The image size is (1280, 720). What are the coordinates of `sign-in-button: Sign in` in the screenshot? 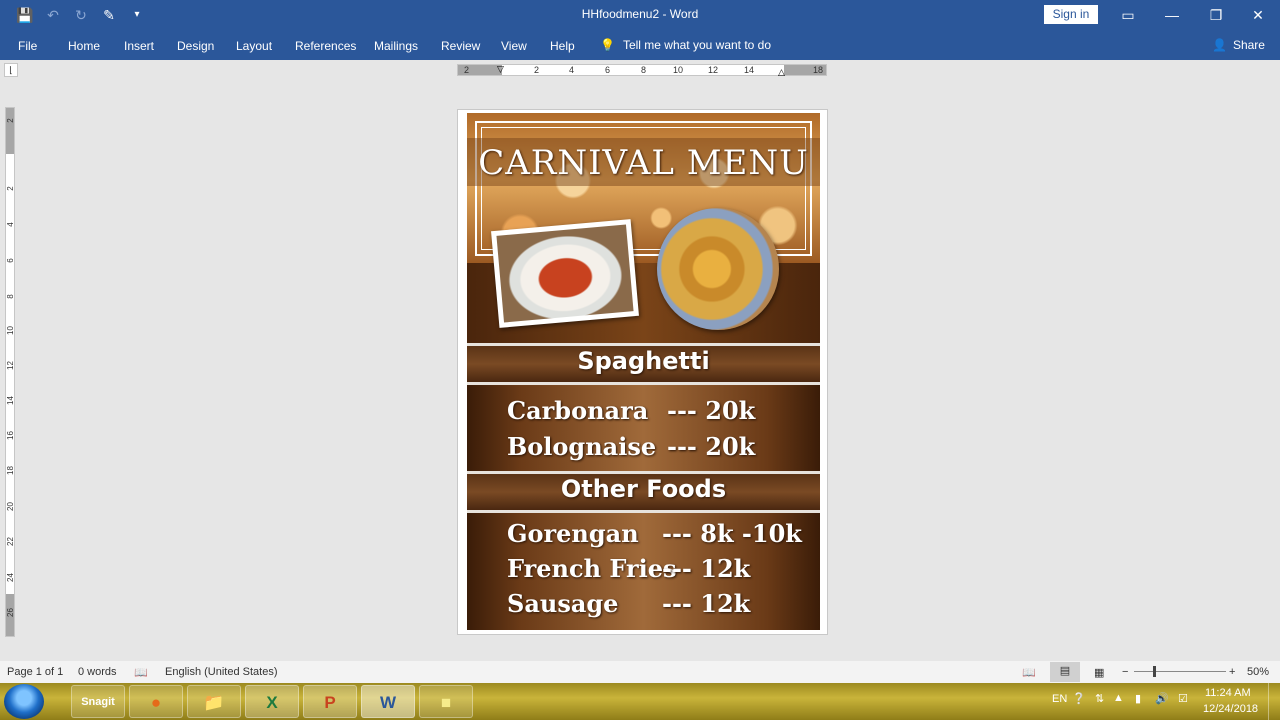 It's located at (1071, 14).